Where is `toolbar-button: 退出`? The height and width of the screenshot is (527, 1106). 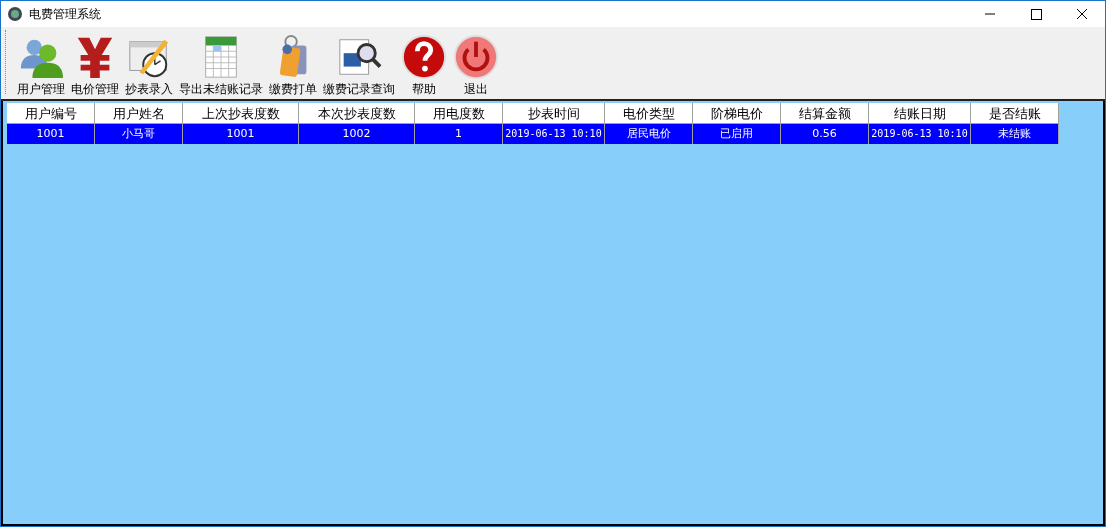 toolbar-button: 退出 is located at coordinates (476, 65).